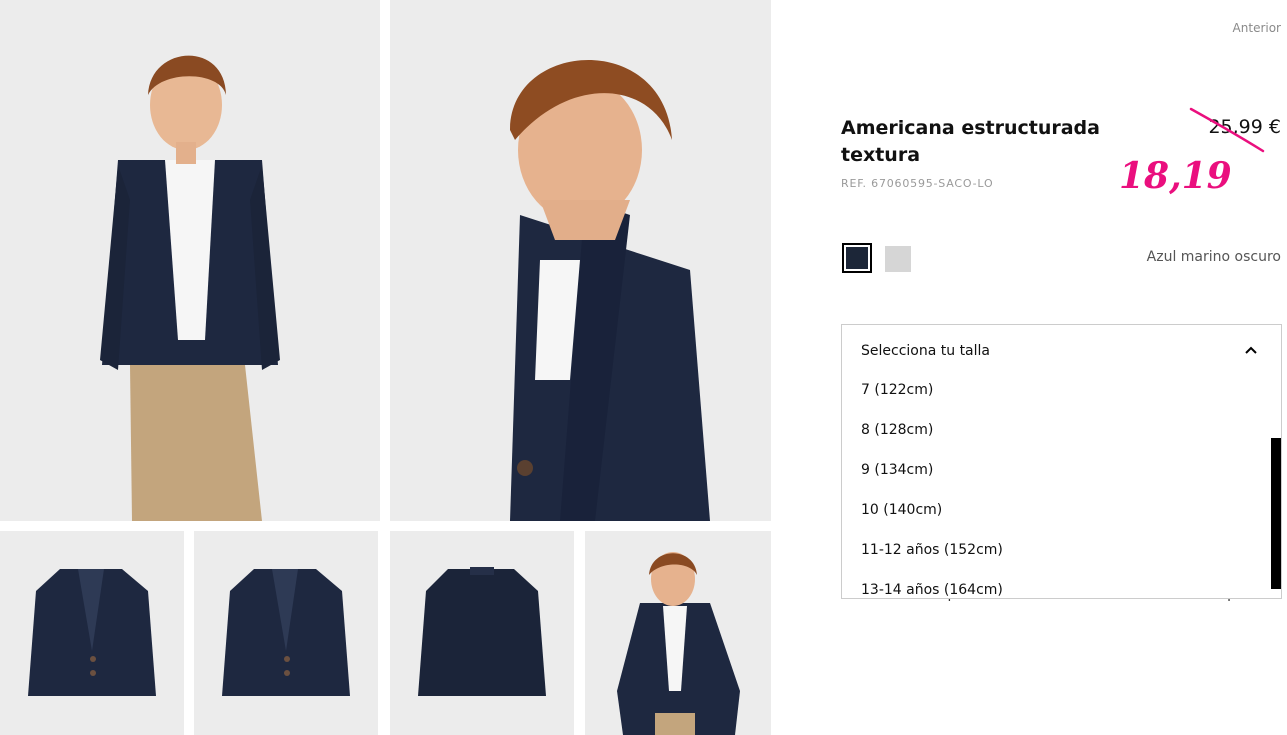  What do you see at coordinates (932, 550) in the screenshot?
I see `size-option-11-12: 11-12 años (152cm)` at bounding box center [932, 550].